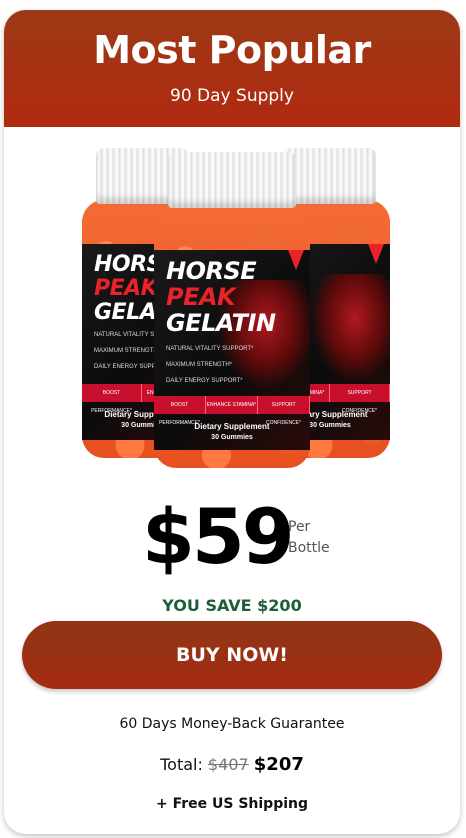 The width and height of the screenshot is (466, 838). I want to click on total-new-price: $207, so click(278, 764).